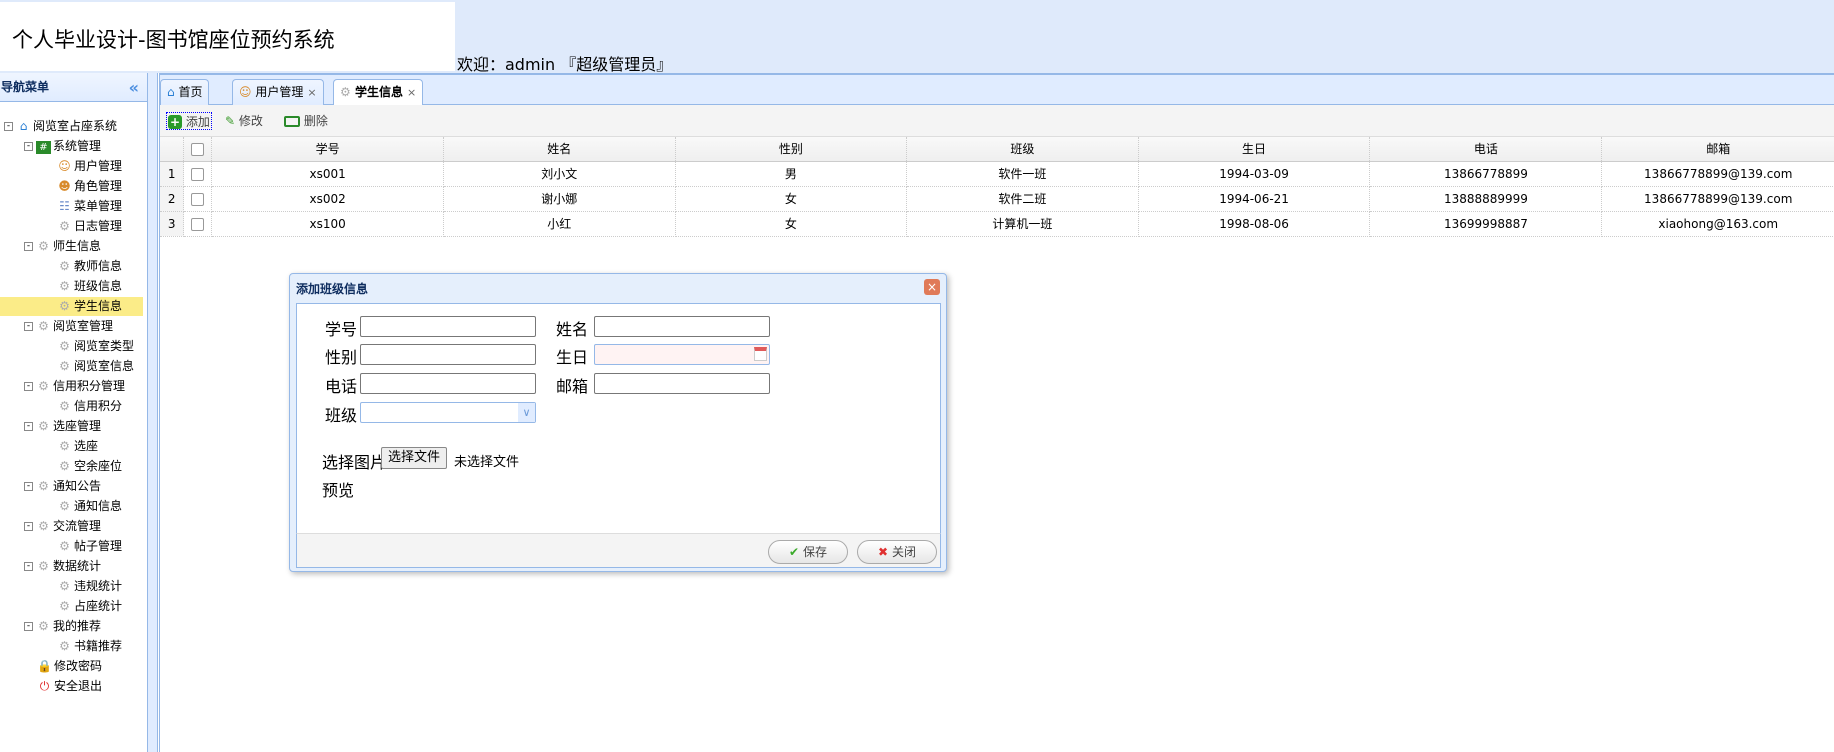 The image size is (1834, 752). What do you see at coordinates (71, 626) in the screenshot?
I see `nav-item: - ⚙ 我的推荐` at bounding box center [71, 626].